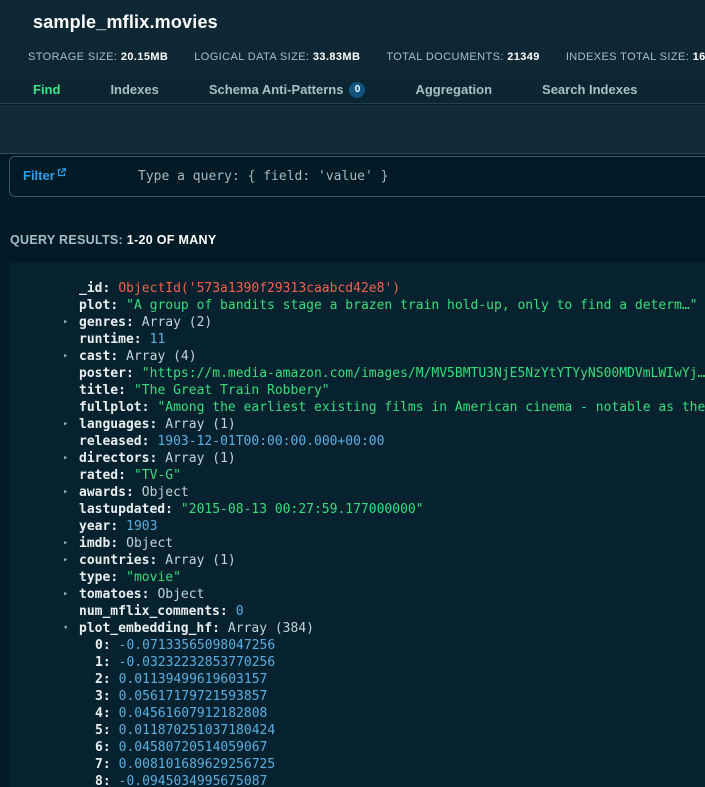 This screenshot has width=705, height=787. Describe the element at coordinates (95, 305) in the screenshot. I see `field-key: plot` at that location.